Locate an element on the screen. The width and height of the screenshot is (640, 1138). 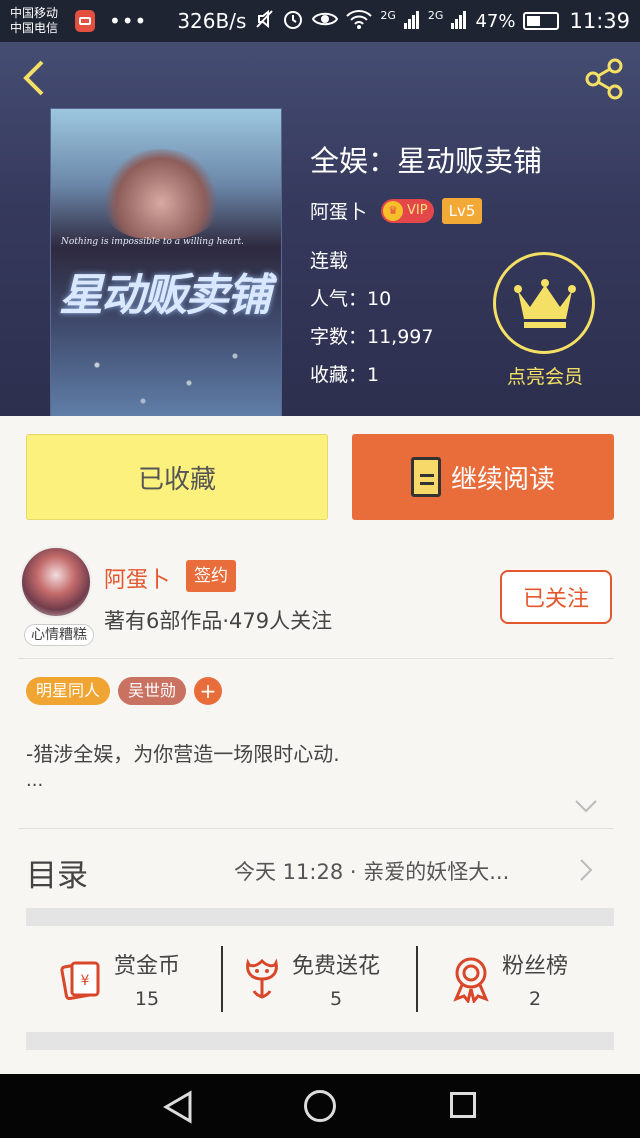
mute-icon is located at coordinates (265, 21).